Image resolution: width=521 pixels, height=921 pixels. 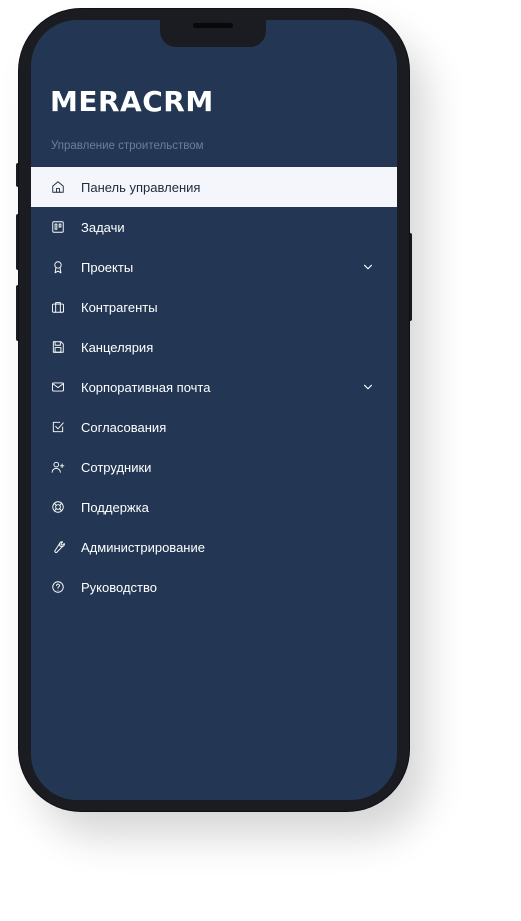 What do you see at coordinates (58, 347) in the screenshot?
I see `floppy-disk-icon` at bounding box center [58, 347].